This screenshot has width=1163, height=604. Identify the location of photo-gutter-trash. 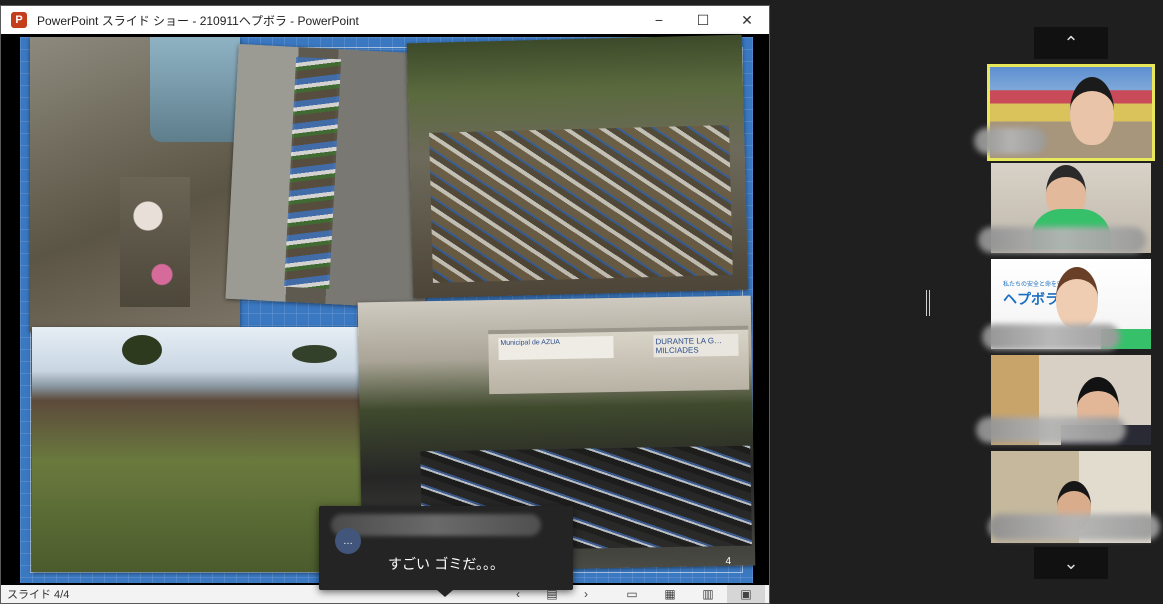
(135, 184).